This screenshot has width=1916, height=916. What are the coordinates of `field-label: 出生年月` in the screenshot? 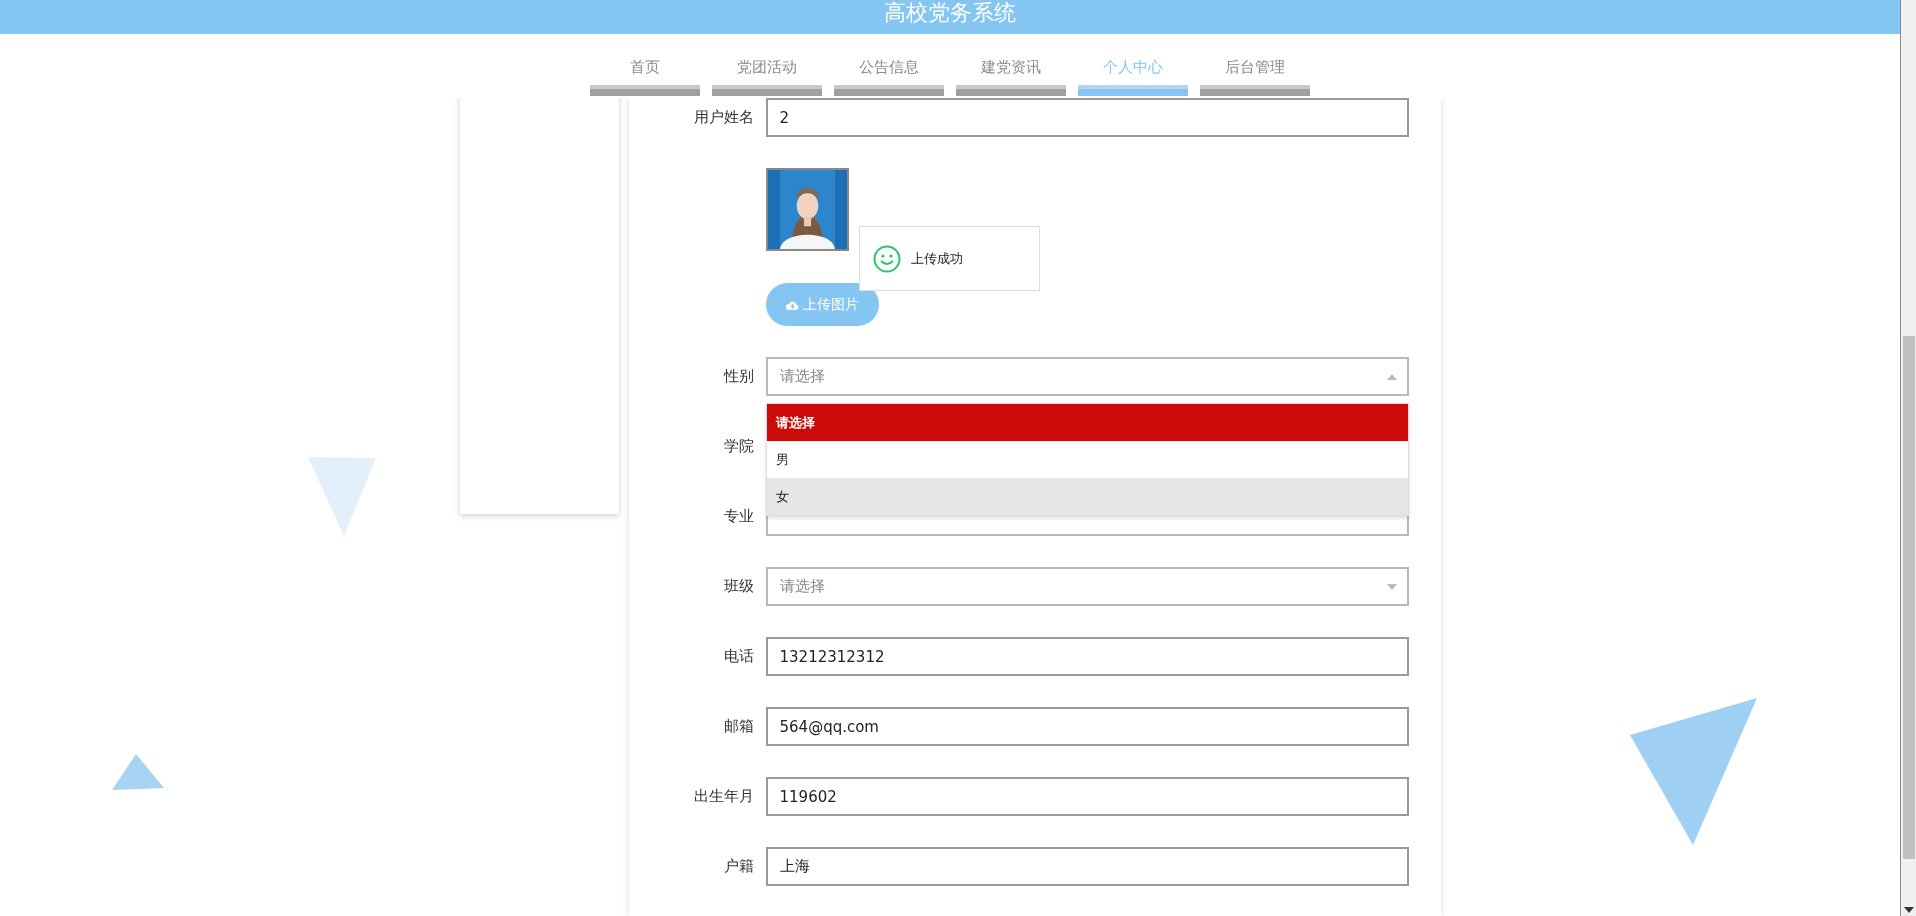 It's located at (723, 796).